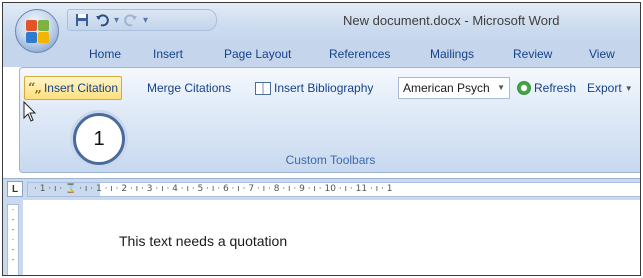 The image size is (643, 278). I want to click on export-label: Export, so click(604, 88).